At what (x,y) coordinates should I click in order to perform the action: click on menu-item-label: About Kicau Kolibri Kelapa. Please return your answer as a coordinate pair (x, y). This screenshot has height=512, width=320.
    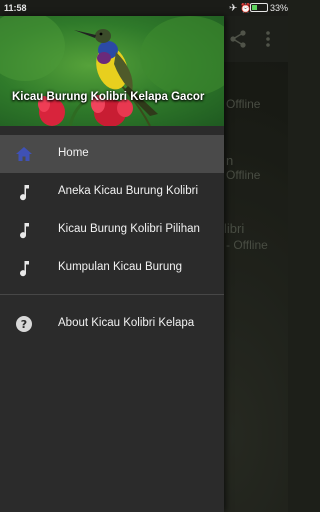
    Looking at the image, I should click on (126, 323).